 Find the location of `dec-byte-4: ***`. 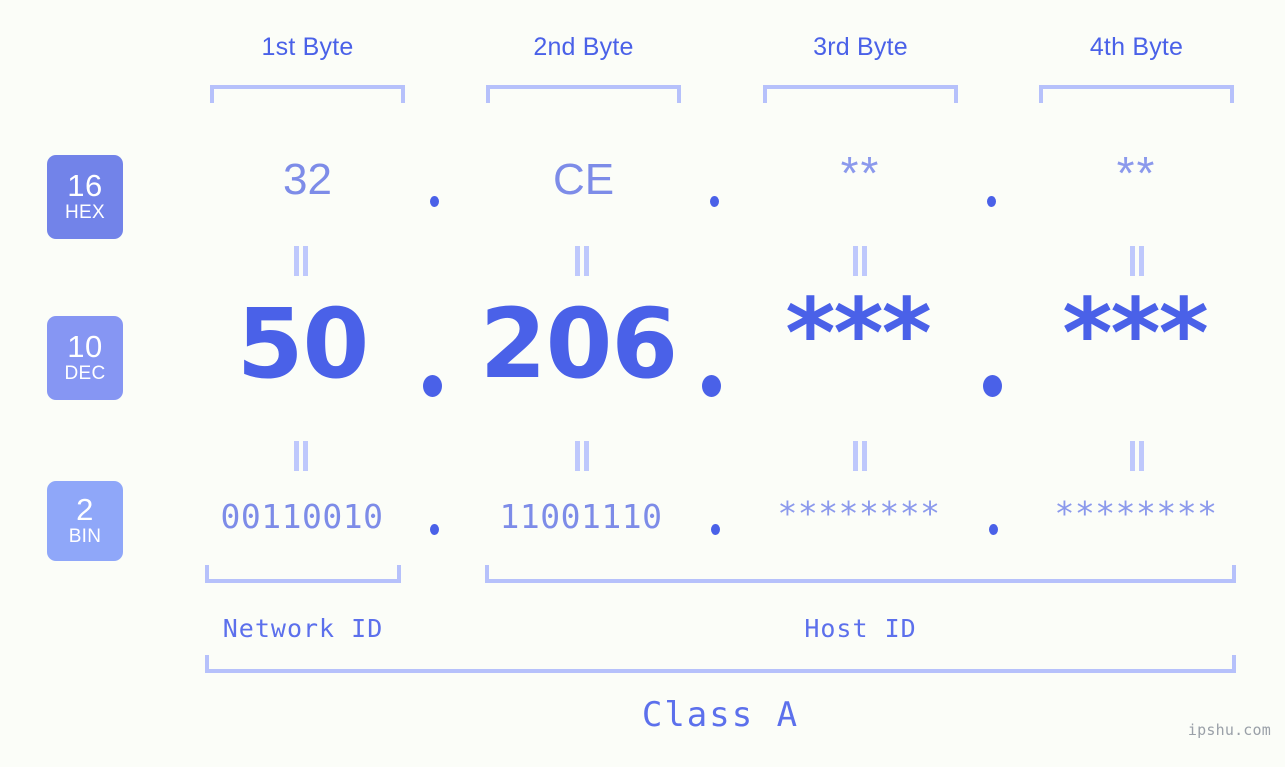

dec-byte-4: *** is located at coordinates (1135, 334).